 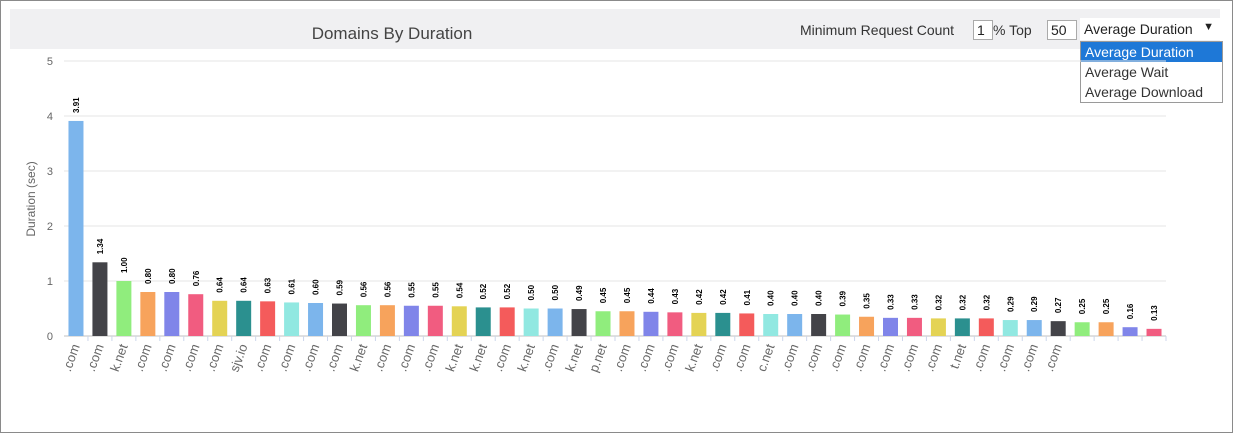 I want to click on data-label: 0.33, so click(x=891, y=302).